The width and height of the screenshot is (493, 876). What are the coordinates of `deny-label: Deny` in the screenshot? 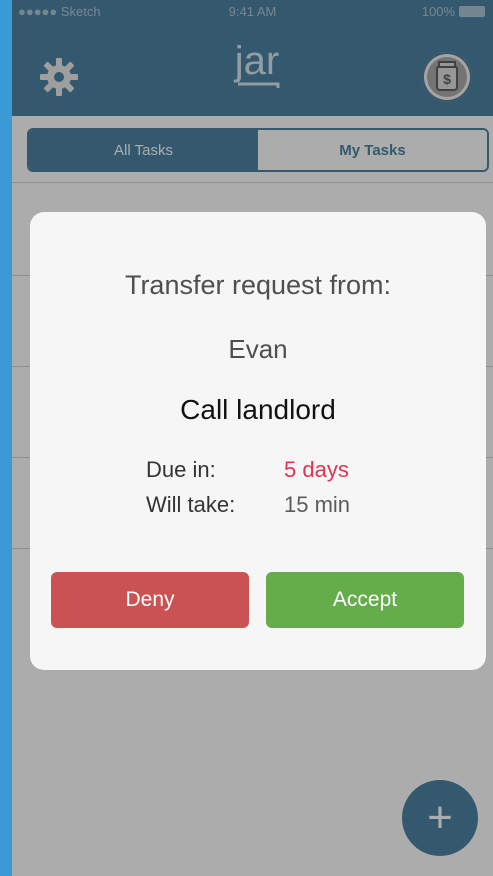 It's located at (150, 599).